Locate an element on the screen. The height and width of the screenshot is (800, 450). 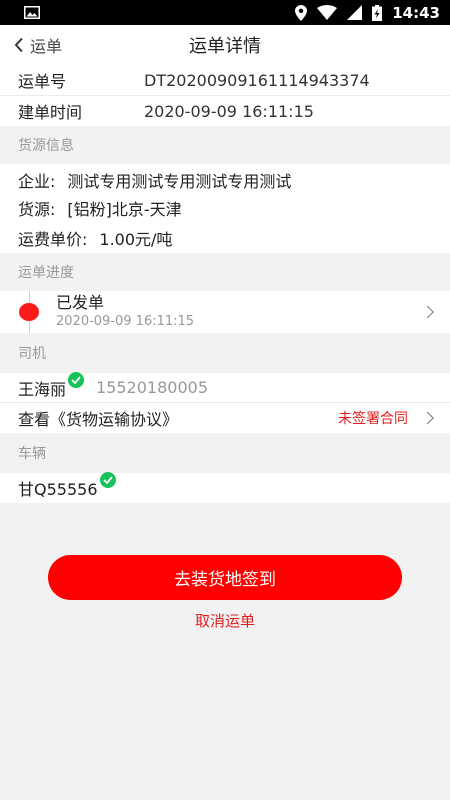
contract-status: 未签署合同 is located at coordinates (373, 419).